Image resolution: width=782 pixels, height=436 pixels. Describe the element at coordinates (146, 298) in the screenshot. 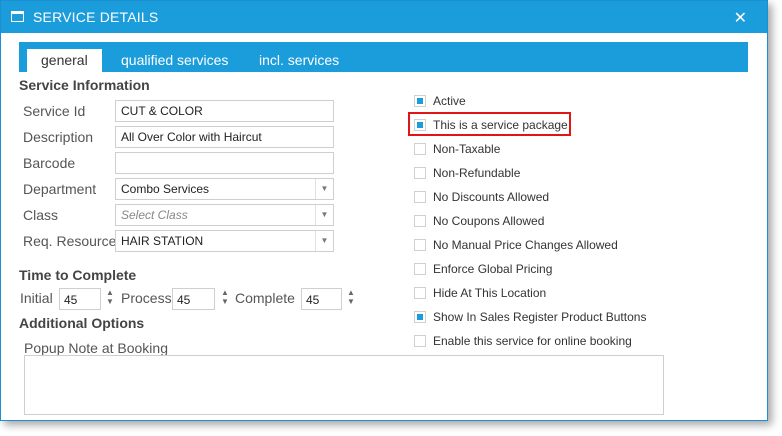

I see `process-label: Process` at that location.